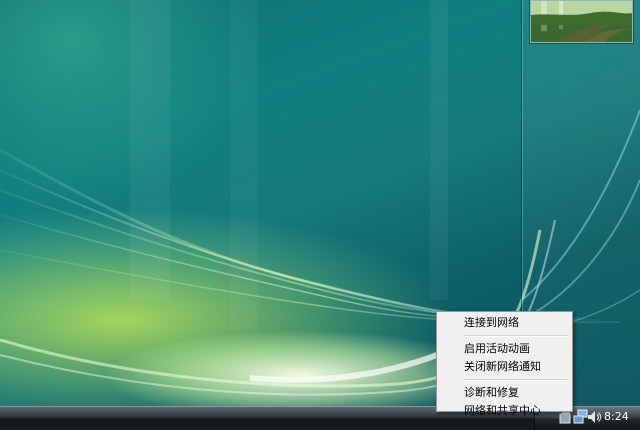 The height and width of the screenshot is (430, 640). Describe the element at coordinates (504, 349) in the screenshot. I see `menu-item-enable-activity-animation: 启用活动动画` at that location.